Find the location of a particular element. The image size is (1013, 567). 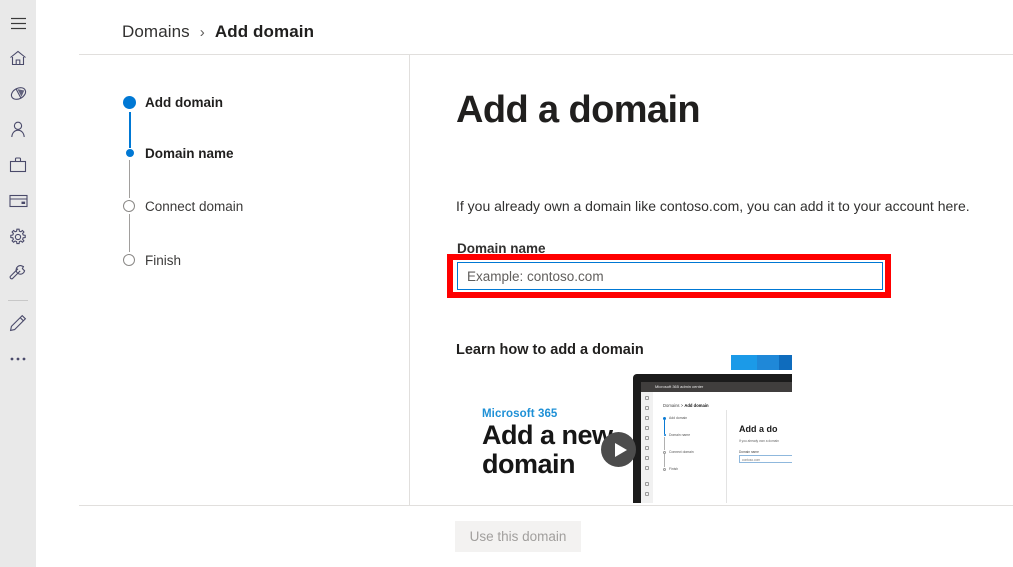

domain-name-input is located at coordinates (670, 276).